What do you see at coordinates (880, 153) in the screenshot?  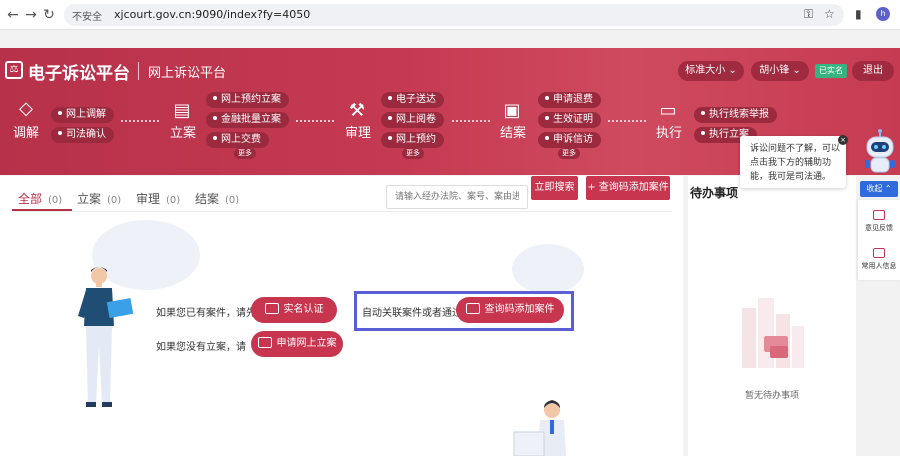 I see `robot-assistant-icon` at bounding box center [880, 153].